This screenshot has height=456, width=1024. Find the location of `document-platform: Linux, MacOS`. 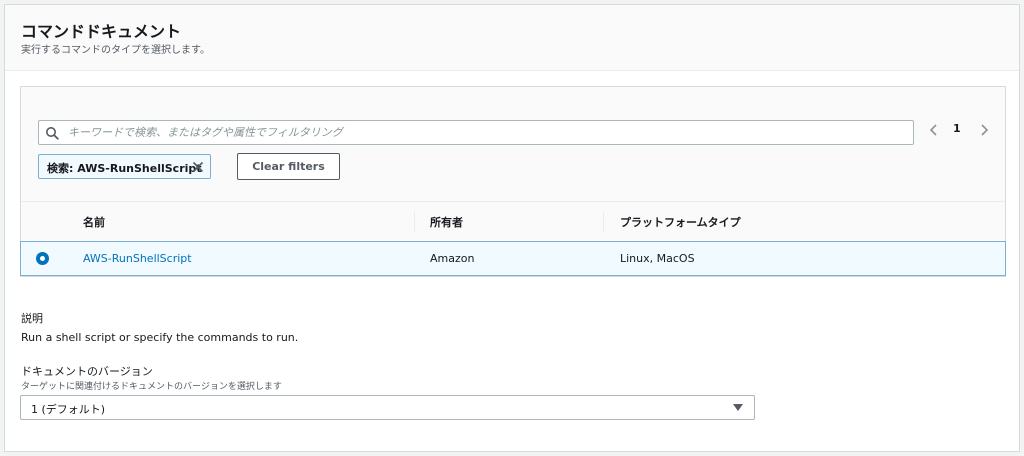

document-platform: Linux, MacOS is located at coordinates (657, 258).